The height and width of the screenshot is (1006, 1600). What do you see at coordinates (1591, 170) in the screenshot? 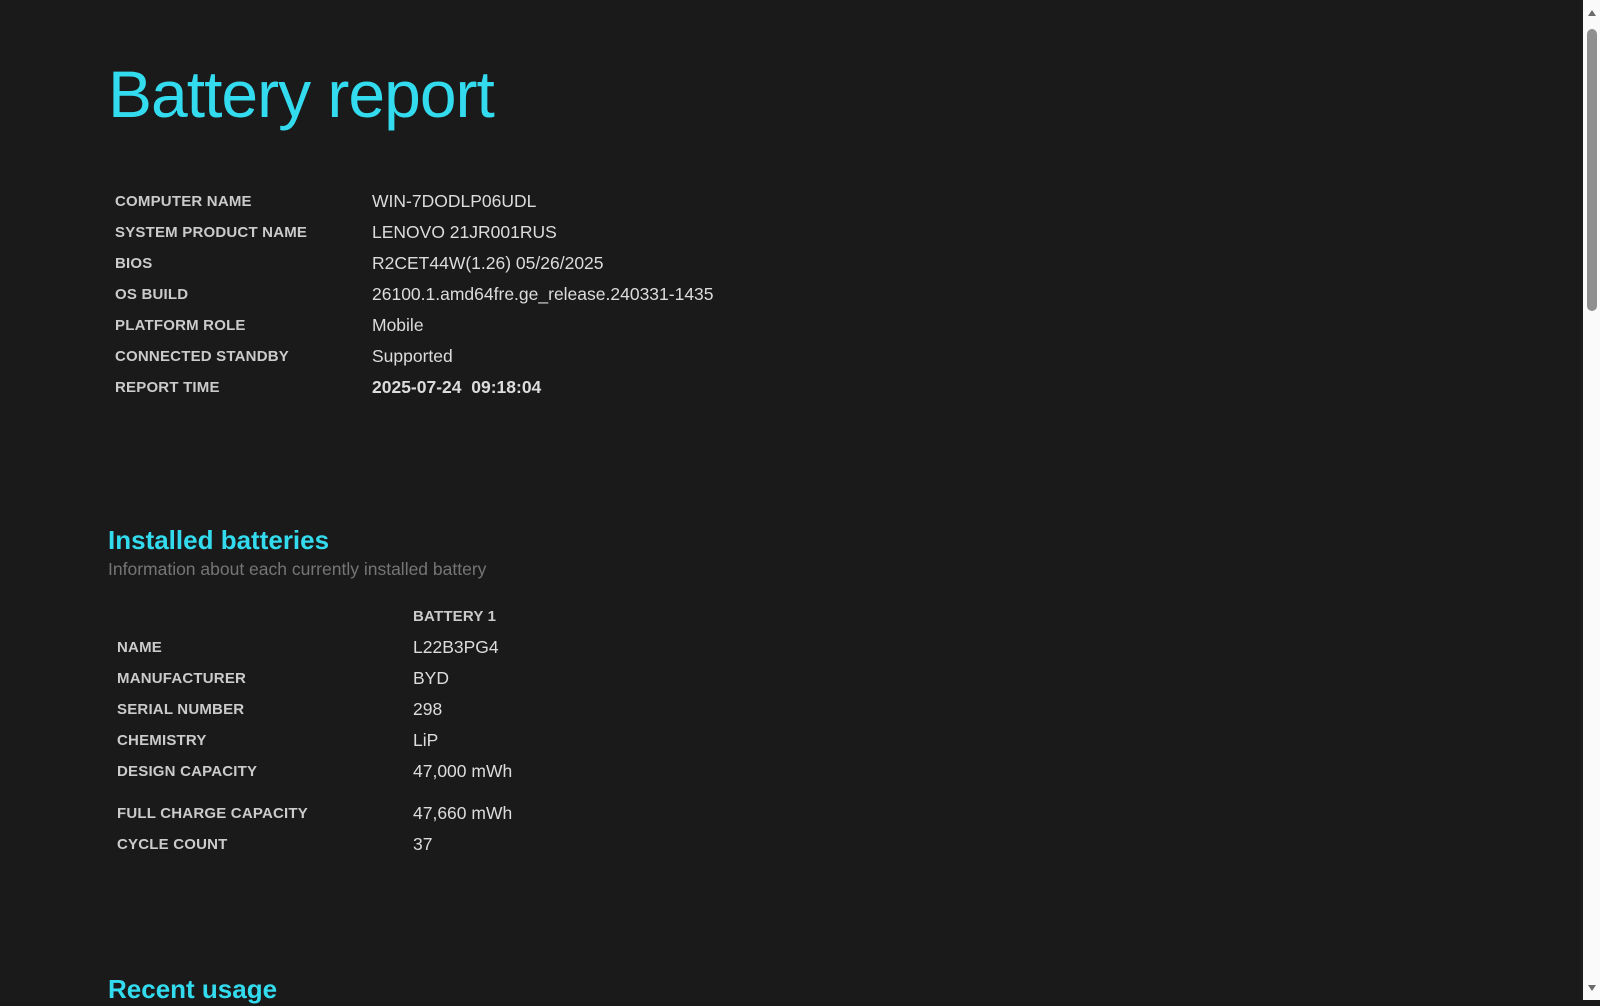
I see `scrollbar-thumb` at bounding box center [1591, 170].